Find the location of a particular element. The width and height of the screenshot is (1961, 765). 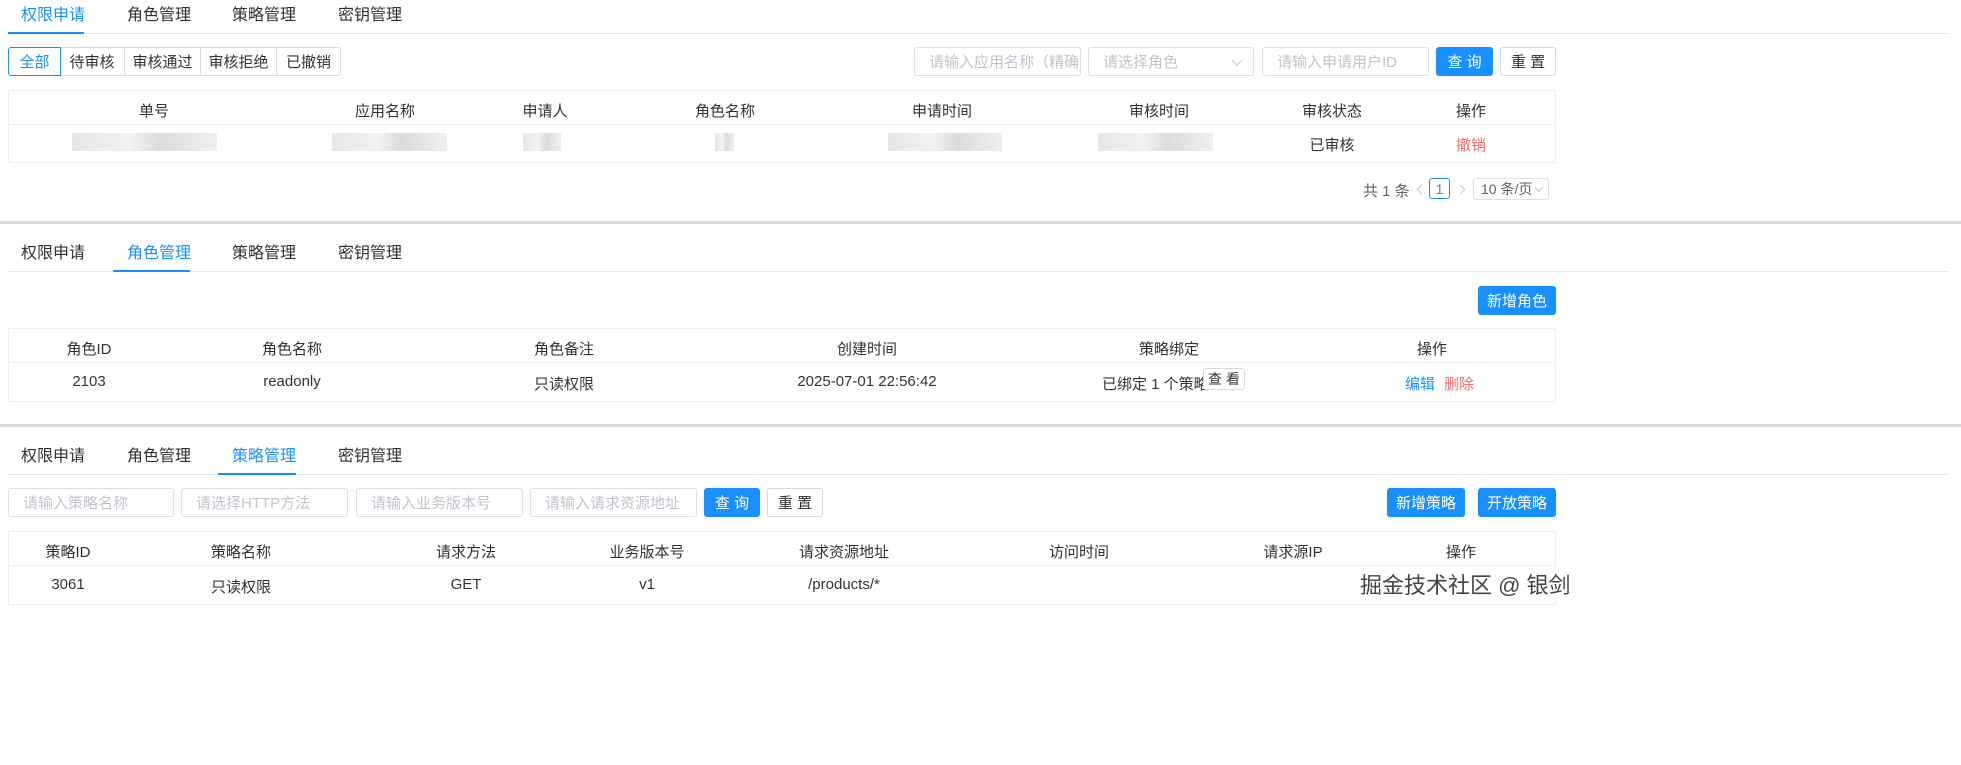

col-review-time: 审核时间 is located at coordinates (1158, 111).